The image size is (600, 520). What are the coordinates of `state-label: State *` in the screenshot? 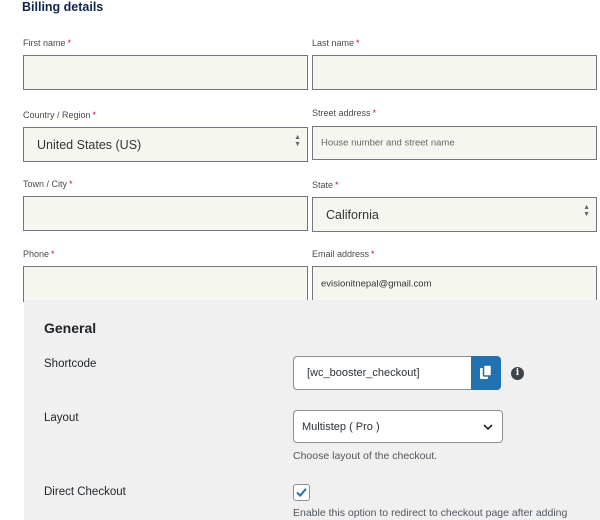 It's located at (325, 185).